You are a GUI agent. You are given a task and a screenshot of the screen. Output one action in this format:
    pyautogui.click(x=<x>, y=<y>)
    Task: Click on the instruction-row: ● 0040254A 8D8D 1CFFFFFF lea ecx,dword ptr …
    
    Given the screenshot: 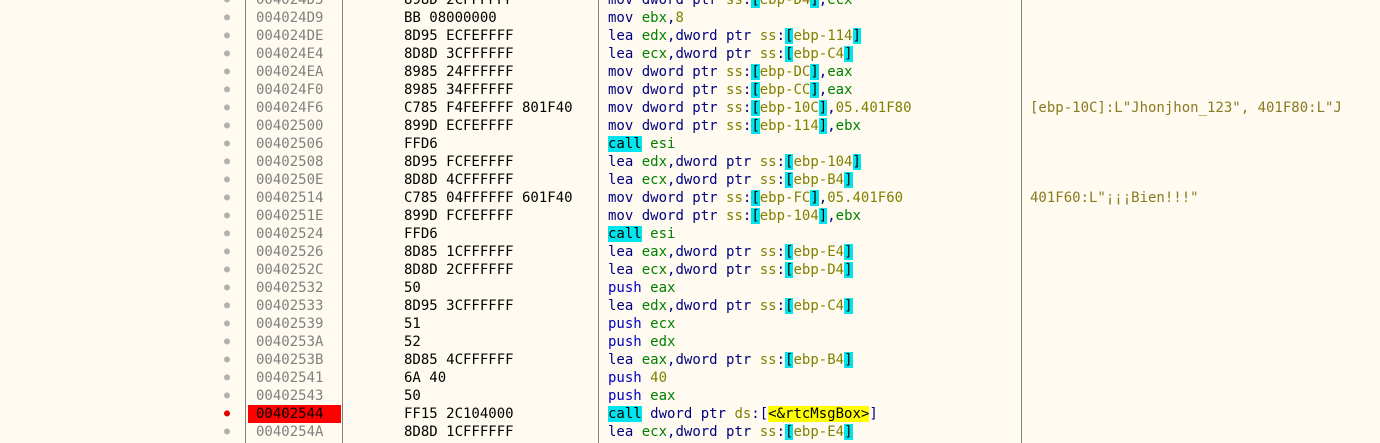 What is the action you would take?
    pyautogui.click(x=690, y=432)
    